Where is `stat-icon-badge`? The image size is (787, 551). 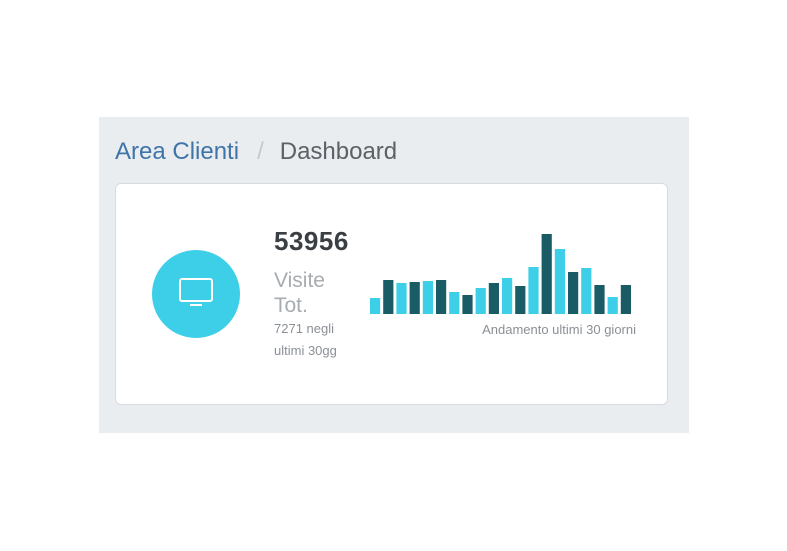
stat-icon-badge is located at coordinates (196, 294).